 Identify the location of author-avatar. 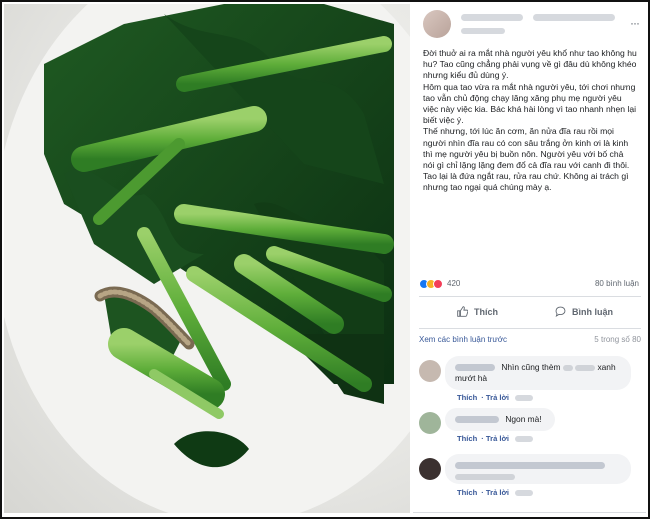
(437, 24).